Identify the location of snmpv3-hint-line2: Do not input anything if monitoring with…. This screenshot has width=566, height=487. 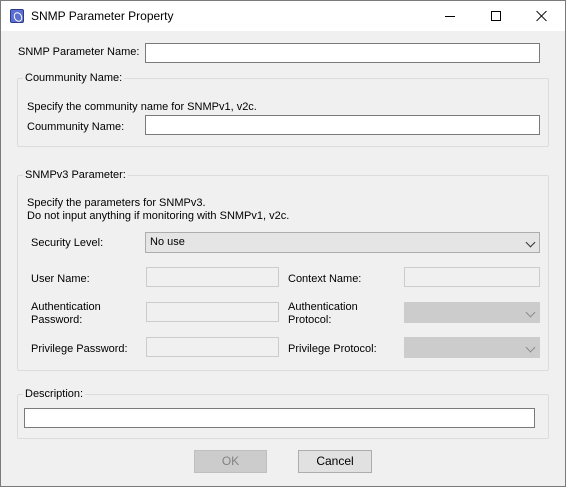
(158, 216).